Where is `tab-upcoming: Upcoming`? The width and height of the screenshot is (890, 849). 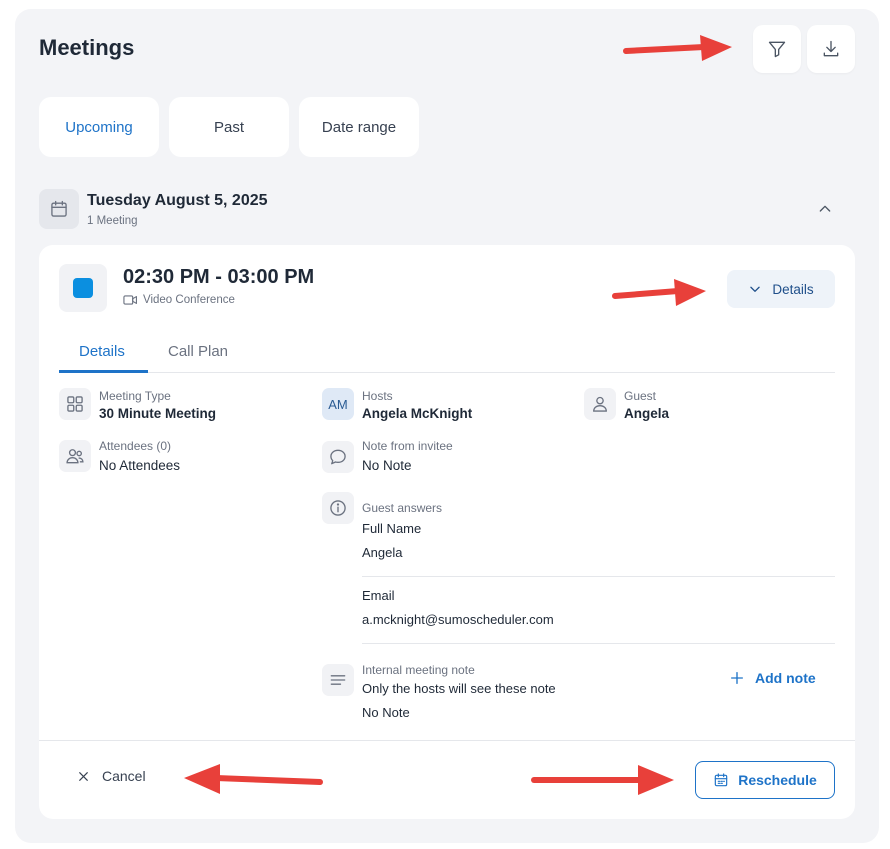
tab-upcoming: Upcoming is located at coordinates (99, 127).